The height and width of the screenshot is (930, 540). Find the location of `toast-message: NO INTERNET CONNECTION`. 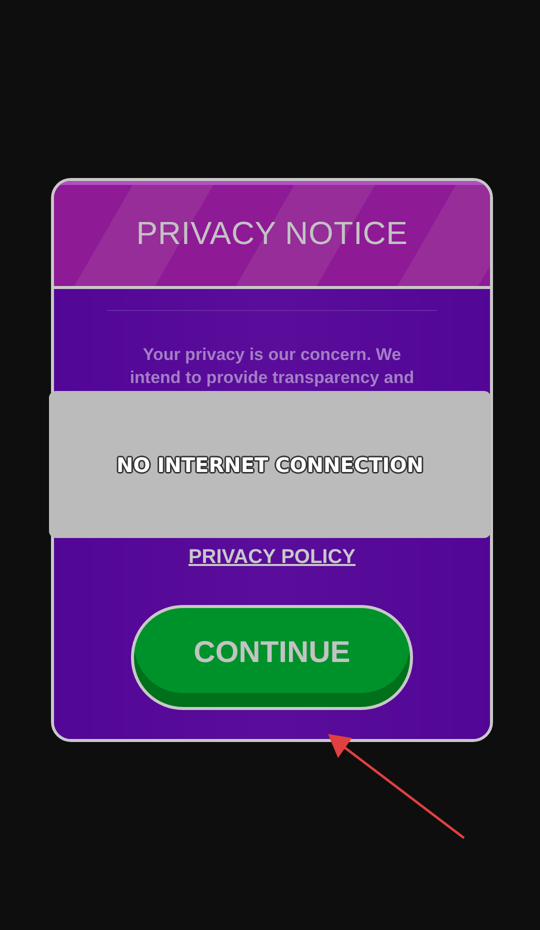

toast-message: NO INTERNET CONNECTION is located at coordinates (270, 464).